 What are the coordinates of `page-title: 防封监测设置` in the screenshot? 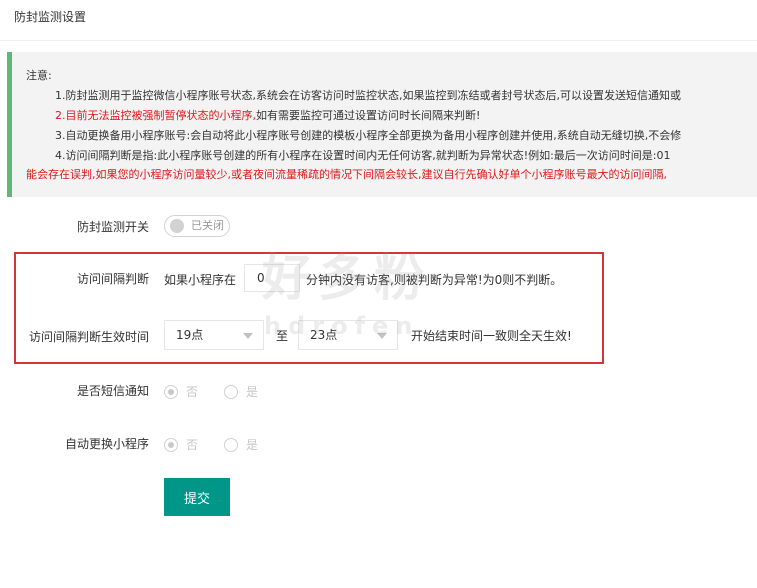 It's located at (50, 17).